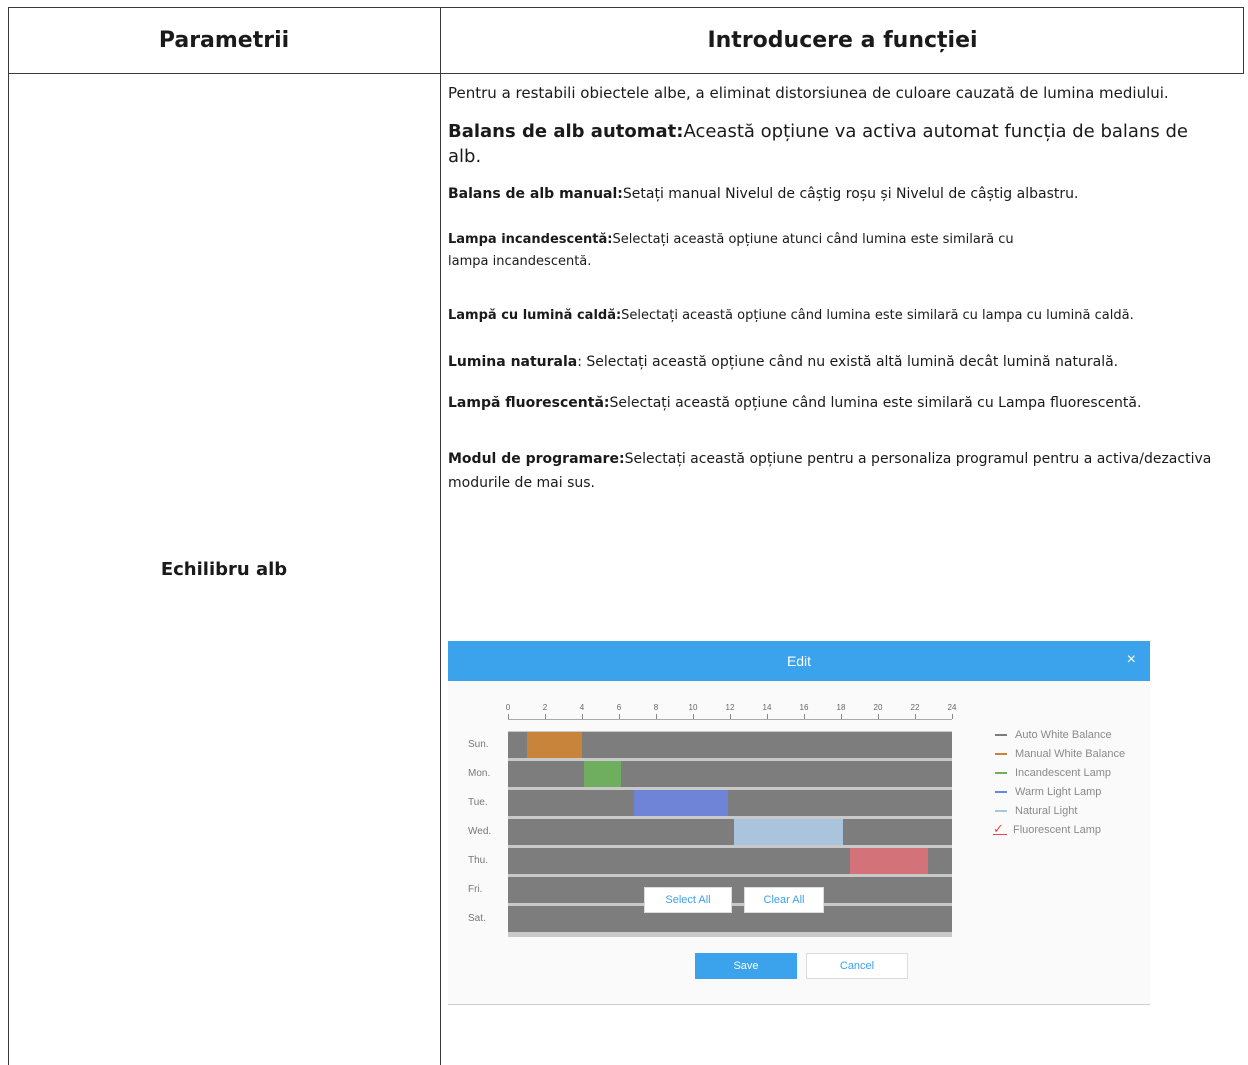  I want to click on checkmark-icon: ✓, so click(1000, 828).